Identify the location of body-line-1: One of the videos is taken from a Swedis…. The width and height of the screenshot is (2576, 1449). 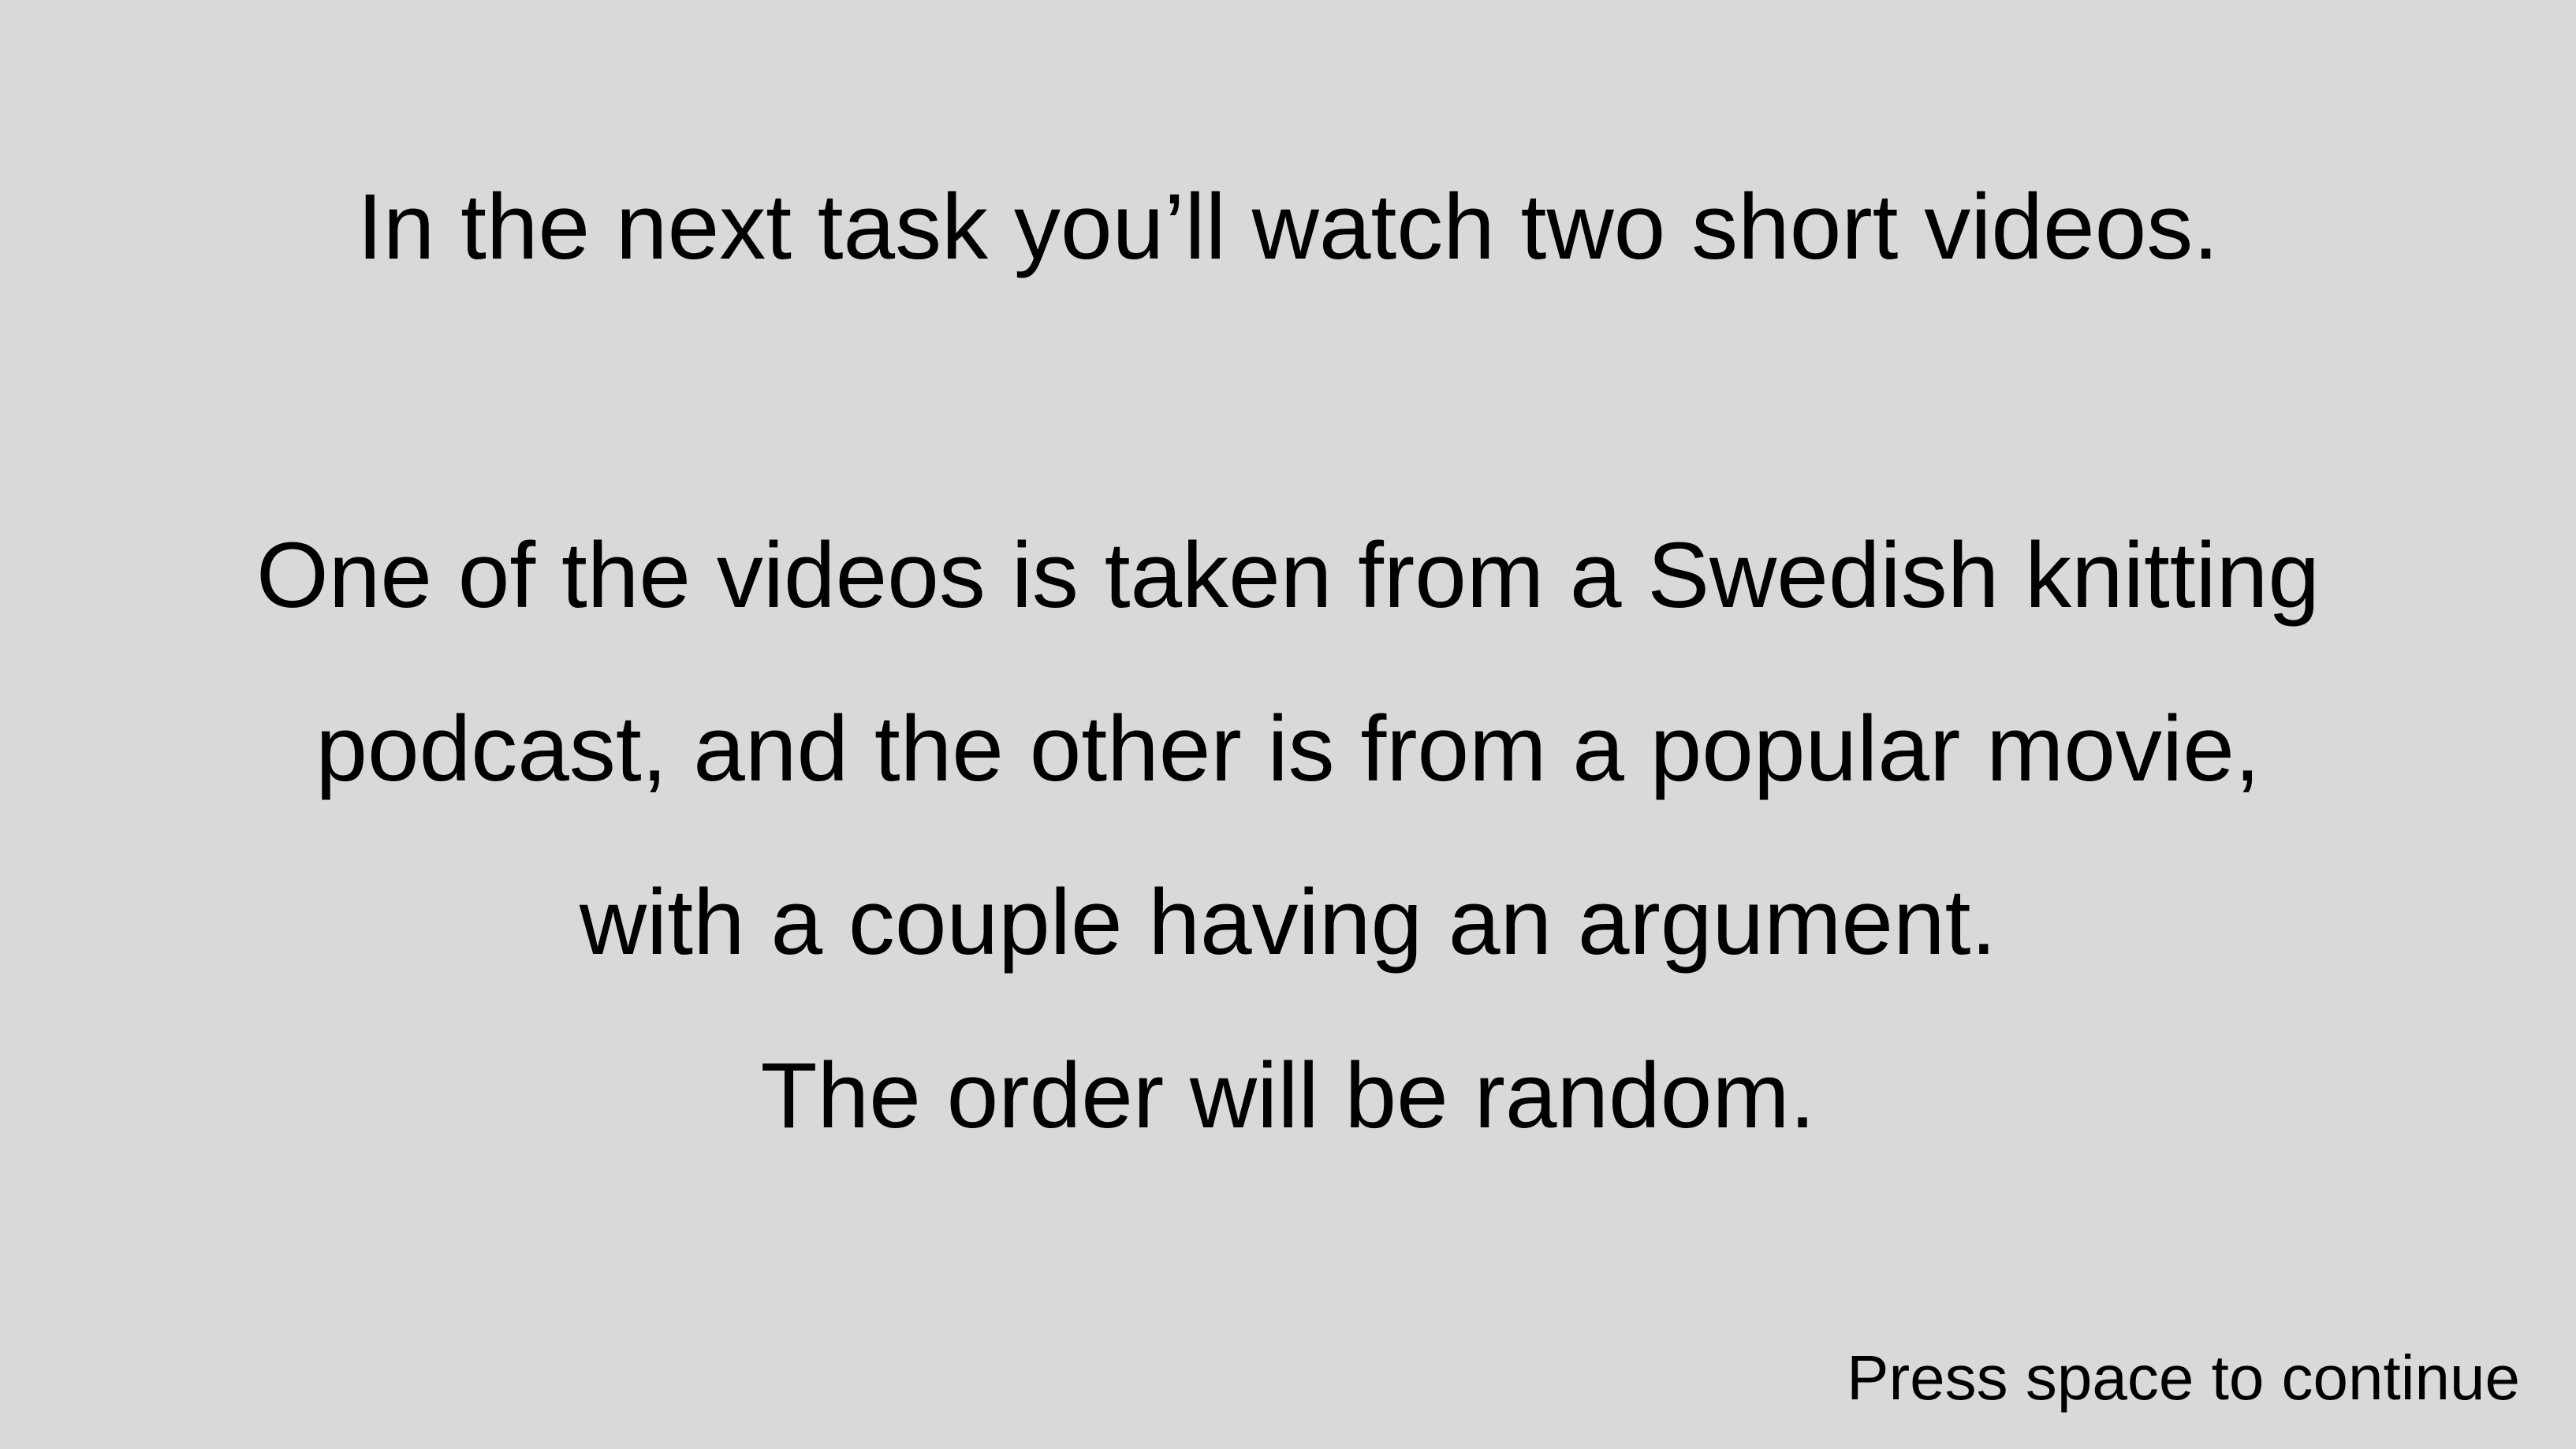
(1288, 575).